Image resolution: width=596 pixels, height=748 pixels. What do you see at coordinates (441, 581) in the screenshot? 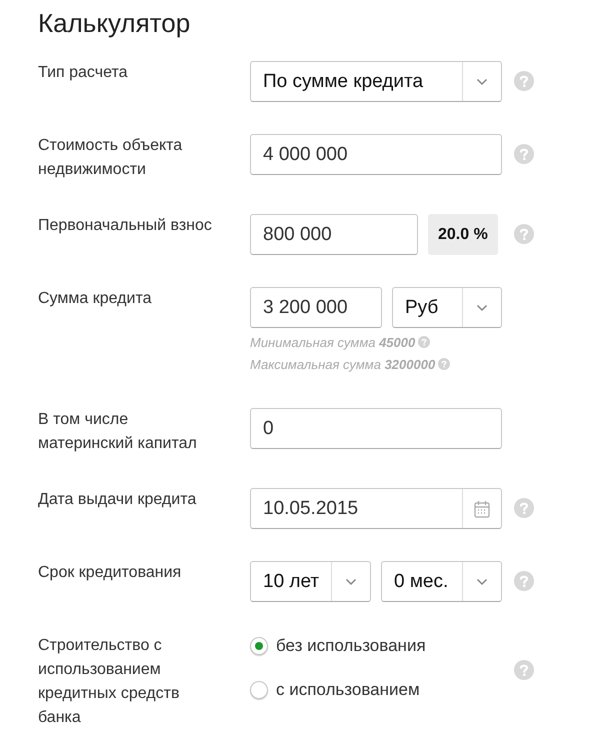
I see `dropdown: 0 мес.` at bounding box center [441, 581].